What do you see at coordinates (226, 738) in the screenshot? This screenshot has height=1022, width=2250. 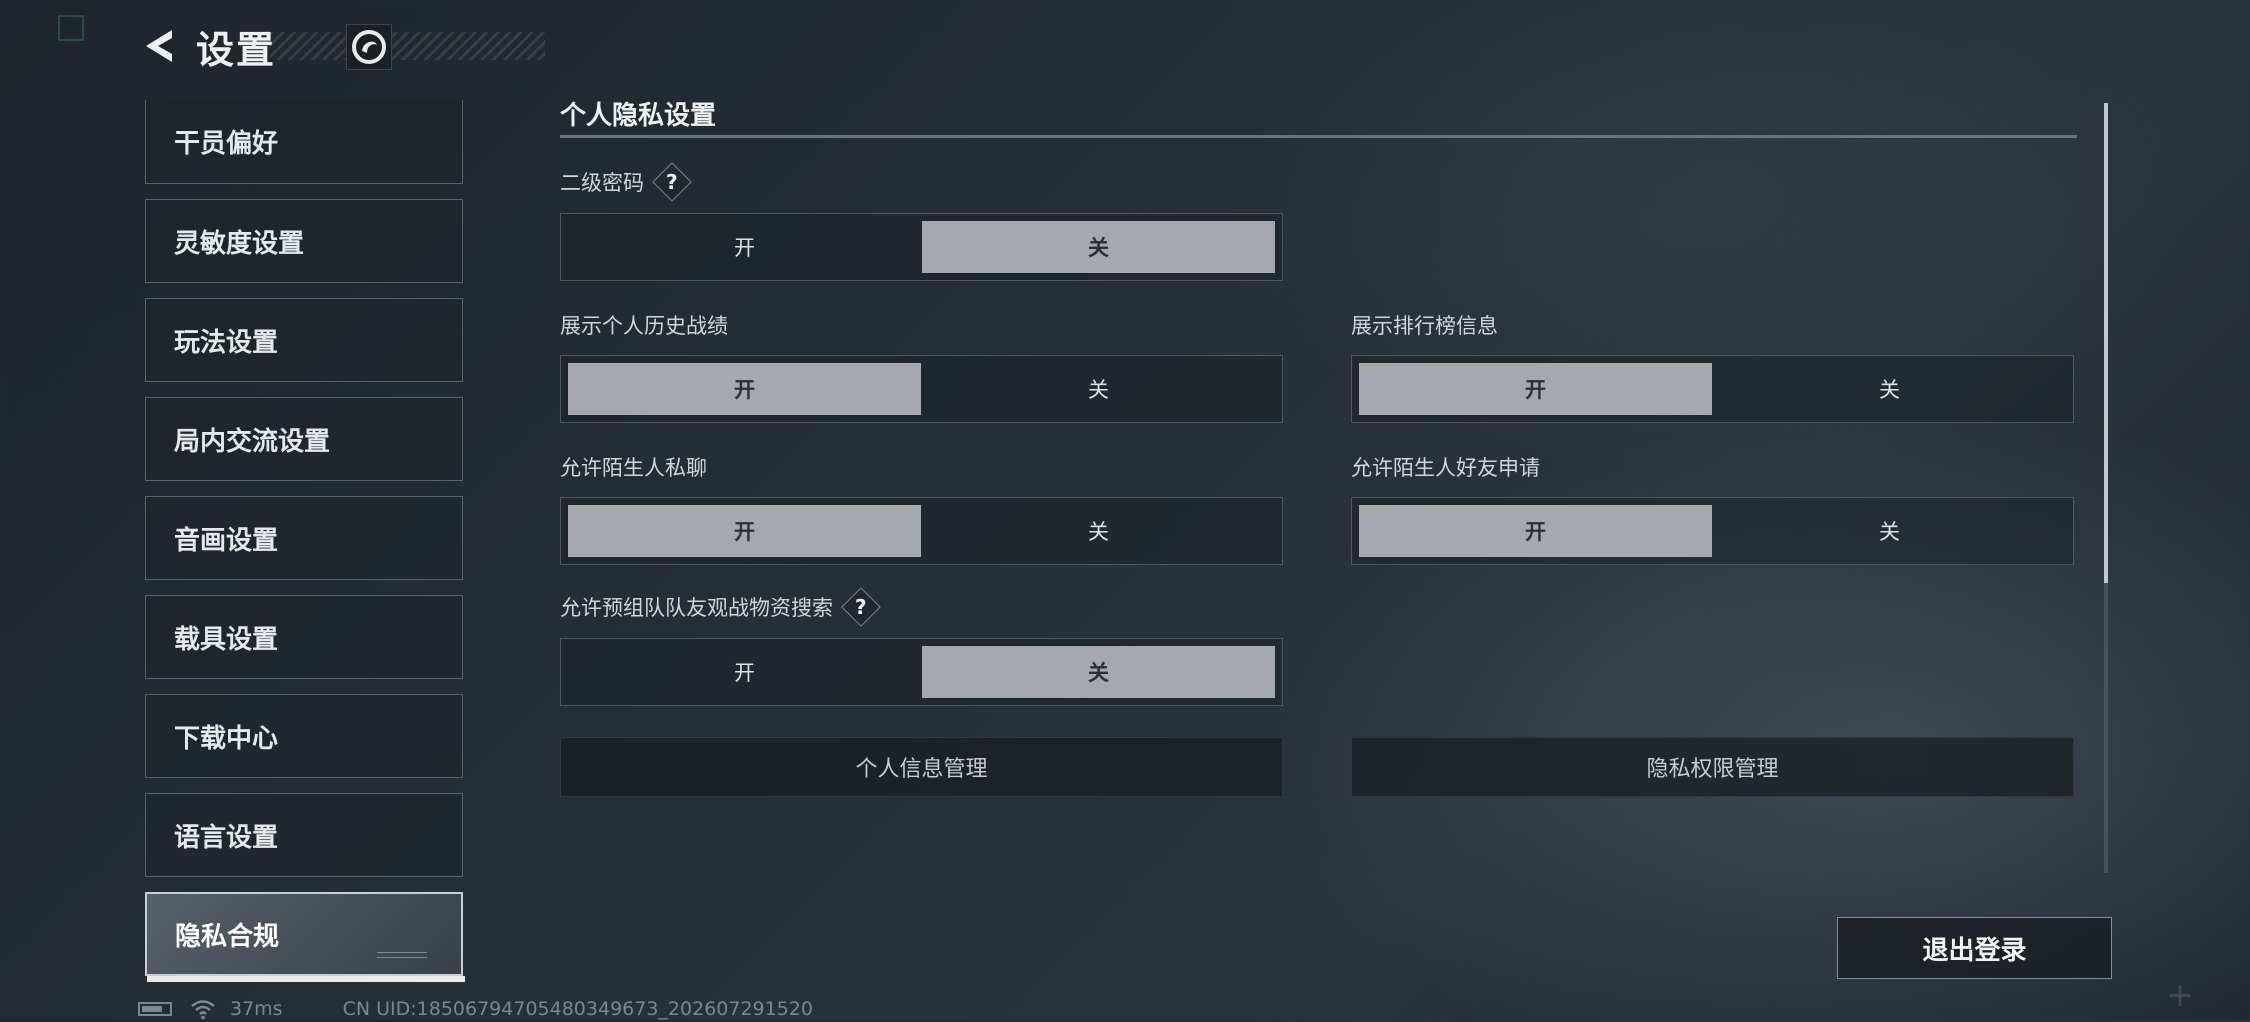 I see `sidebar-item-label: 下载中心` at bounding box center [226, 738].